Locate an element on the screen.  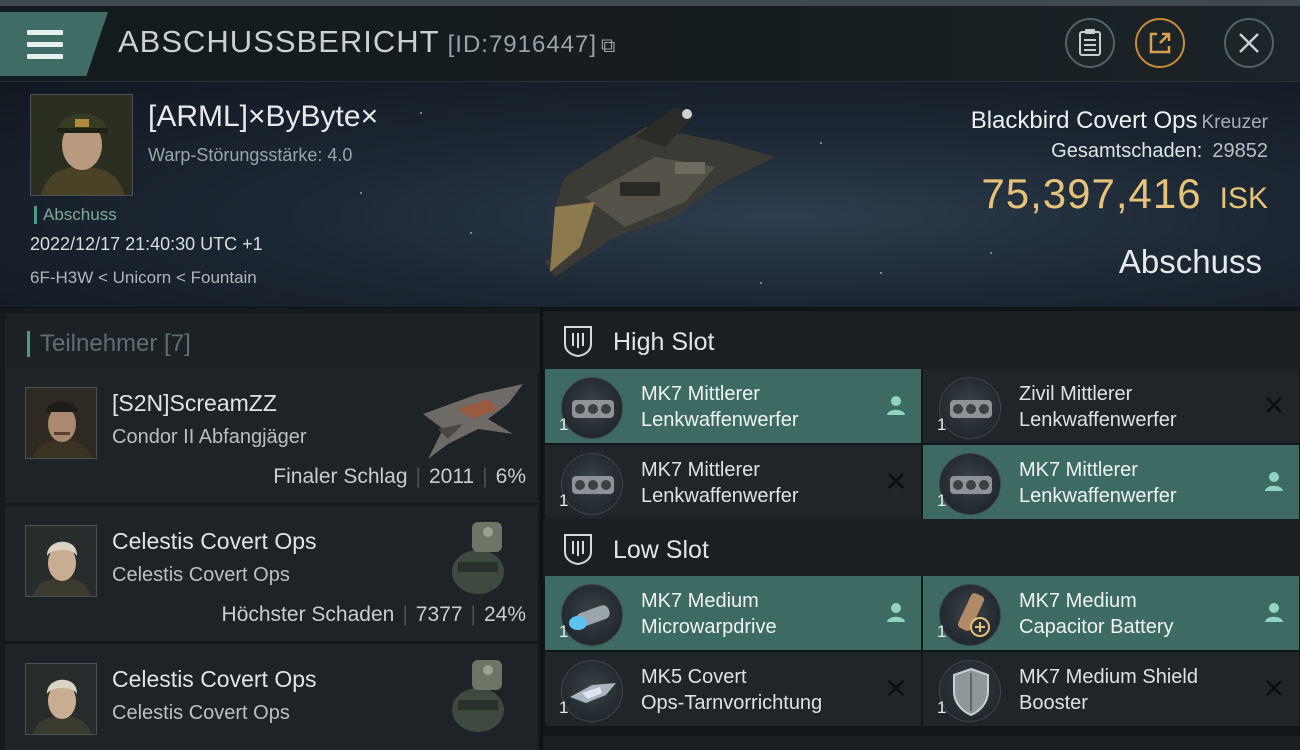
share-icon is located at coordinates (1160, 43).